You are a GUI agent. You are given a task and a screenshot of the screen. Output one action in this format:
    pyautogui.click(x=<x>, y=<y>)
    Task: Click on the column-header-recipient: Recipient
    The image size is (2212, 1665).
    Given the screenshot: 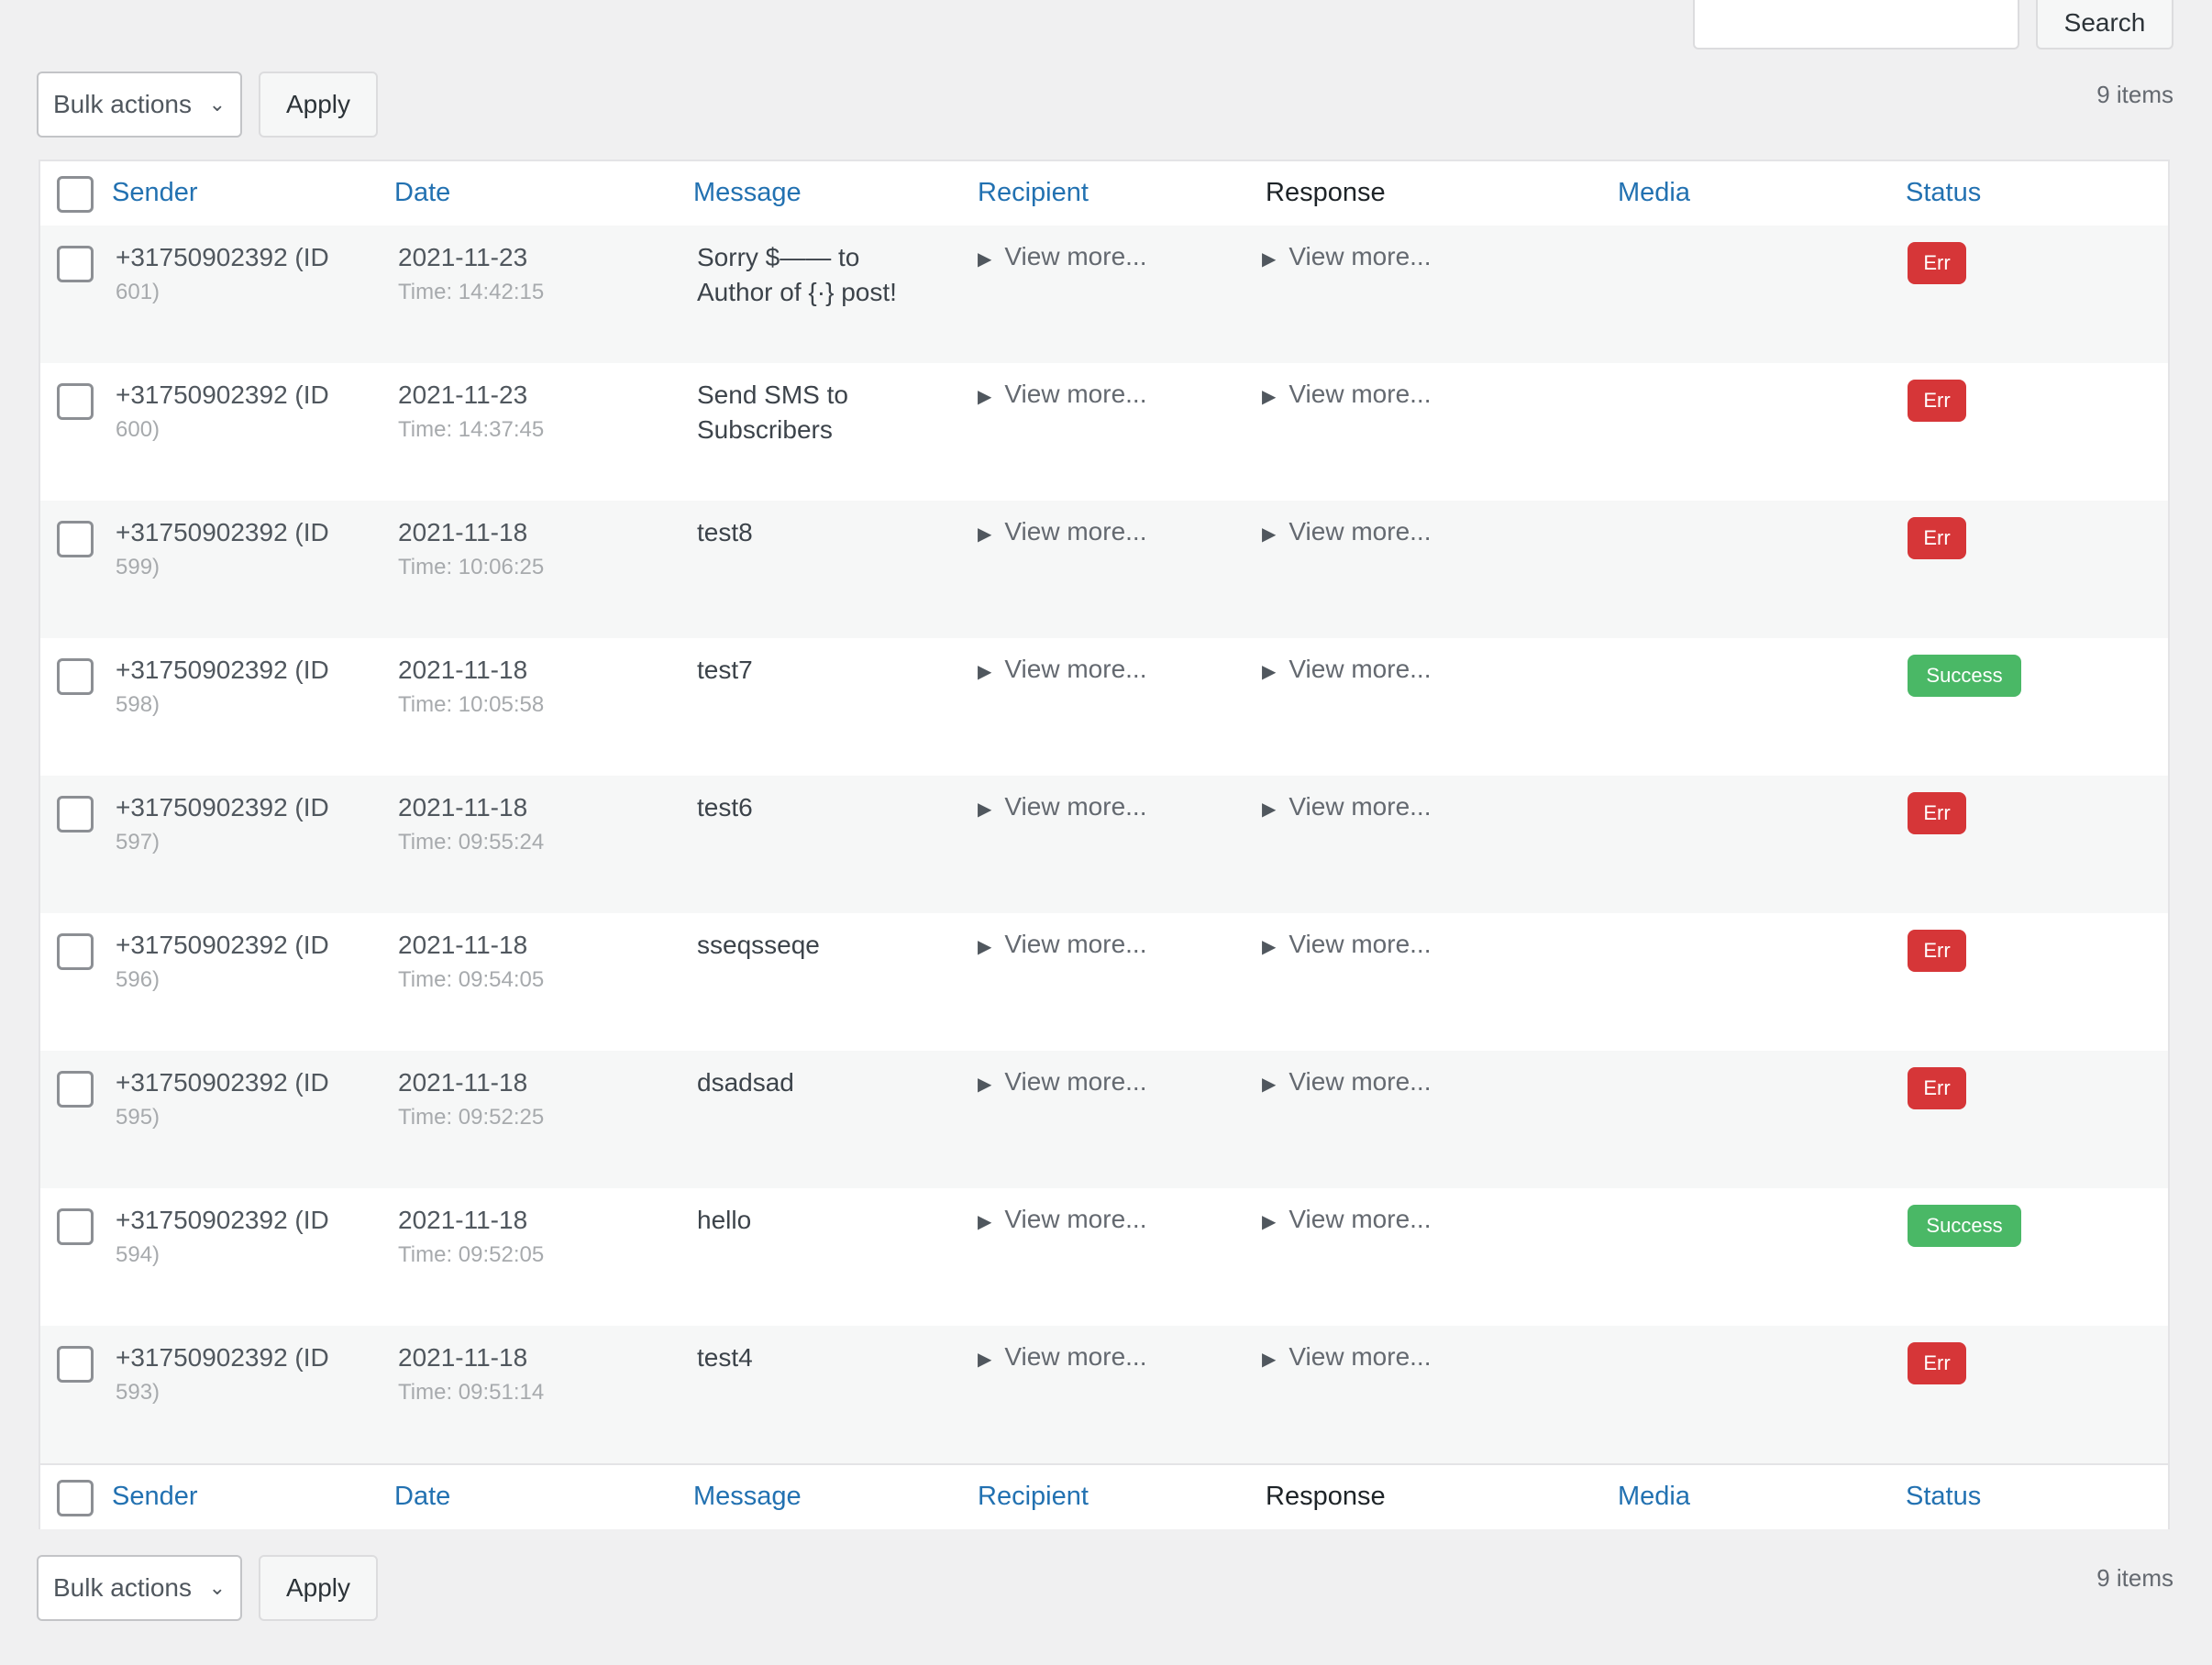 What is the action you would take?
    pyautogui.click(x=1034, y=193)
    